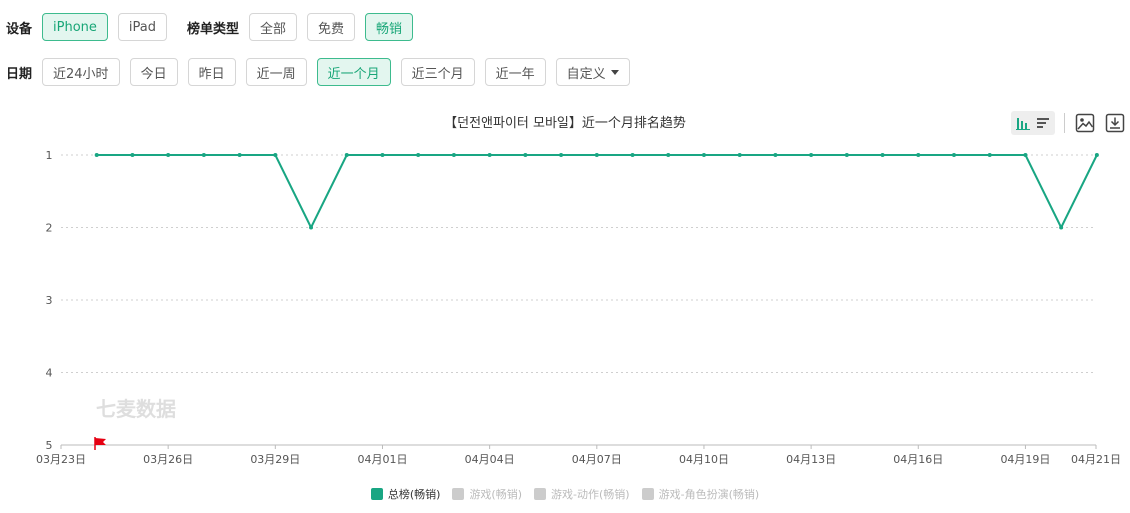 This screenshot has width=1130, height=513. Describe the element at coordinates (1085, 123) in the screenshot. I see `image-icon` at that location.